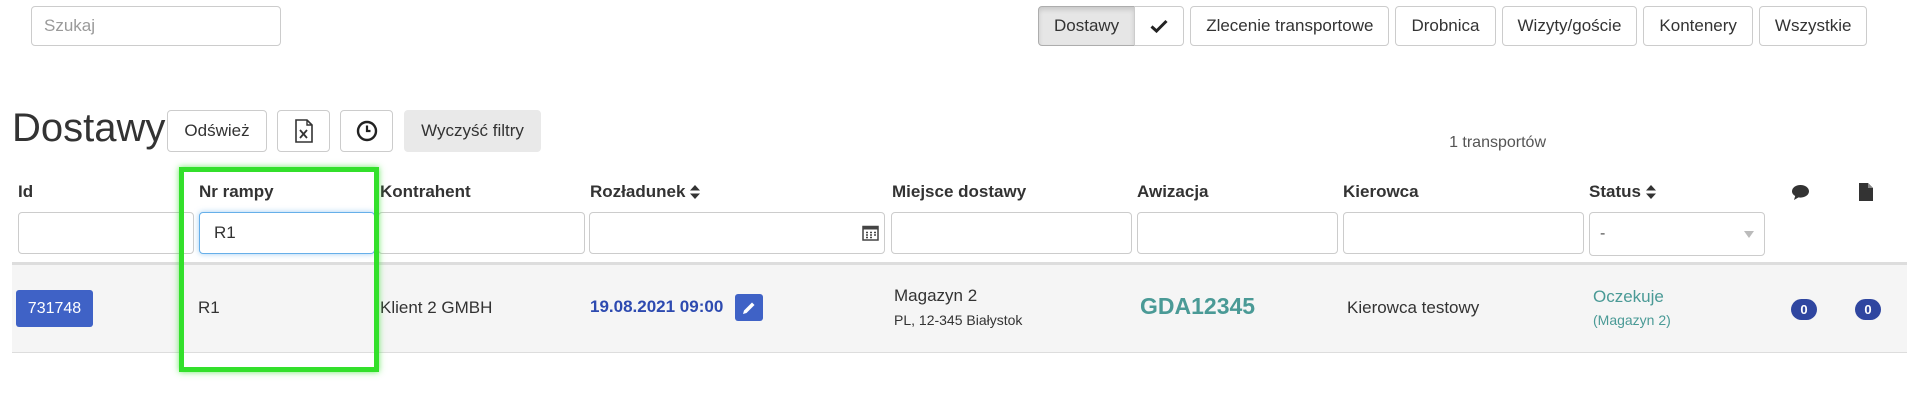 Image resolution: width=1907 pixels, height=404 pixels. Describe the element at coordinates (481, 233) in the screenshot. I see `filter-contractor` at that location.